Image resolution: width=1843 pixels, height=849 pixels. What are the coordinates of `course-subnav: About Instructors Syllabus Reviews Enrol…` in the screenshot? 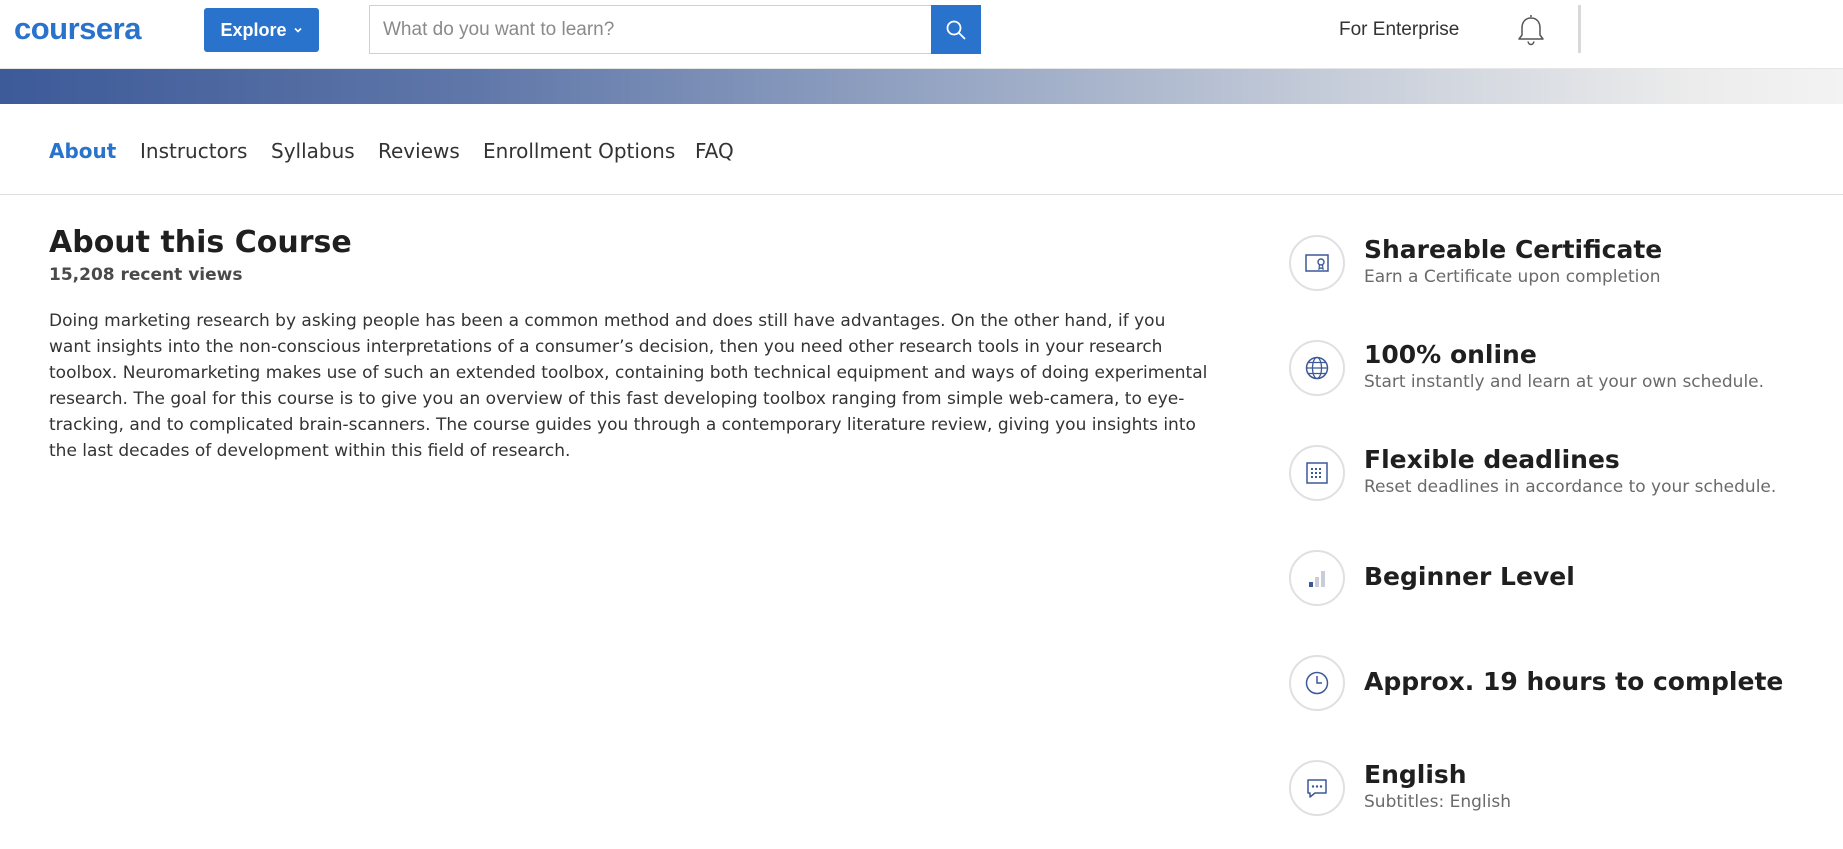 It's located at (921, 149).